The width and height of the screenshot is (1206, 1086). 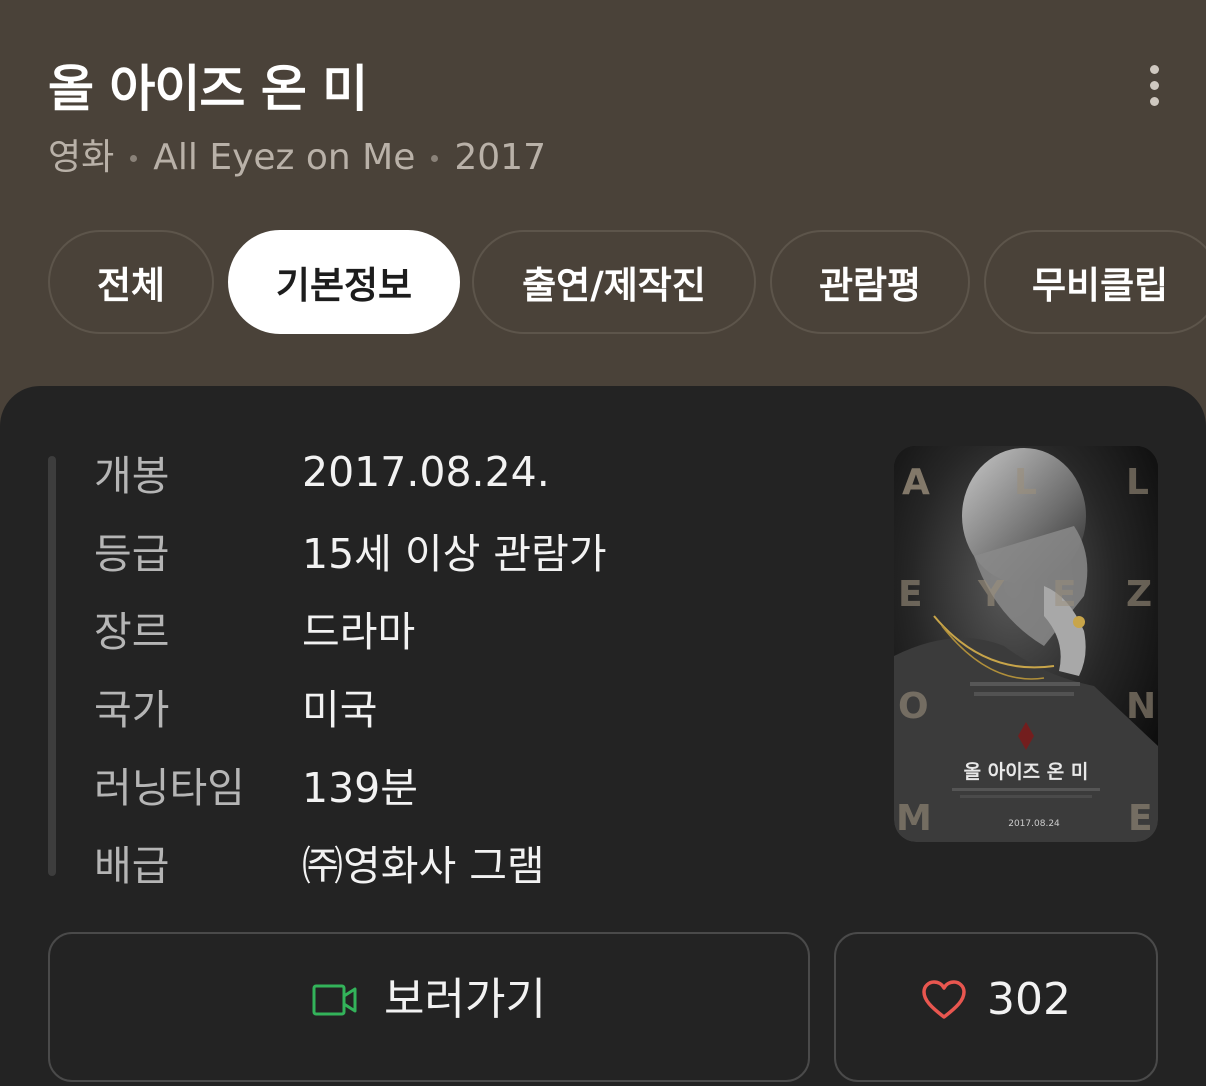 What do you see at coordinates (284, 157) in the screenshot?
I see `meta-original-title: All Eyez on Me` at bounding box center [284, 157].